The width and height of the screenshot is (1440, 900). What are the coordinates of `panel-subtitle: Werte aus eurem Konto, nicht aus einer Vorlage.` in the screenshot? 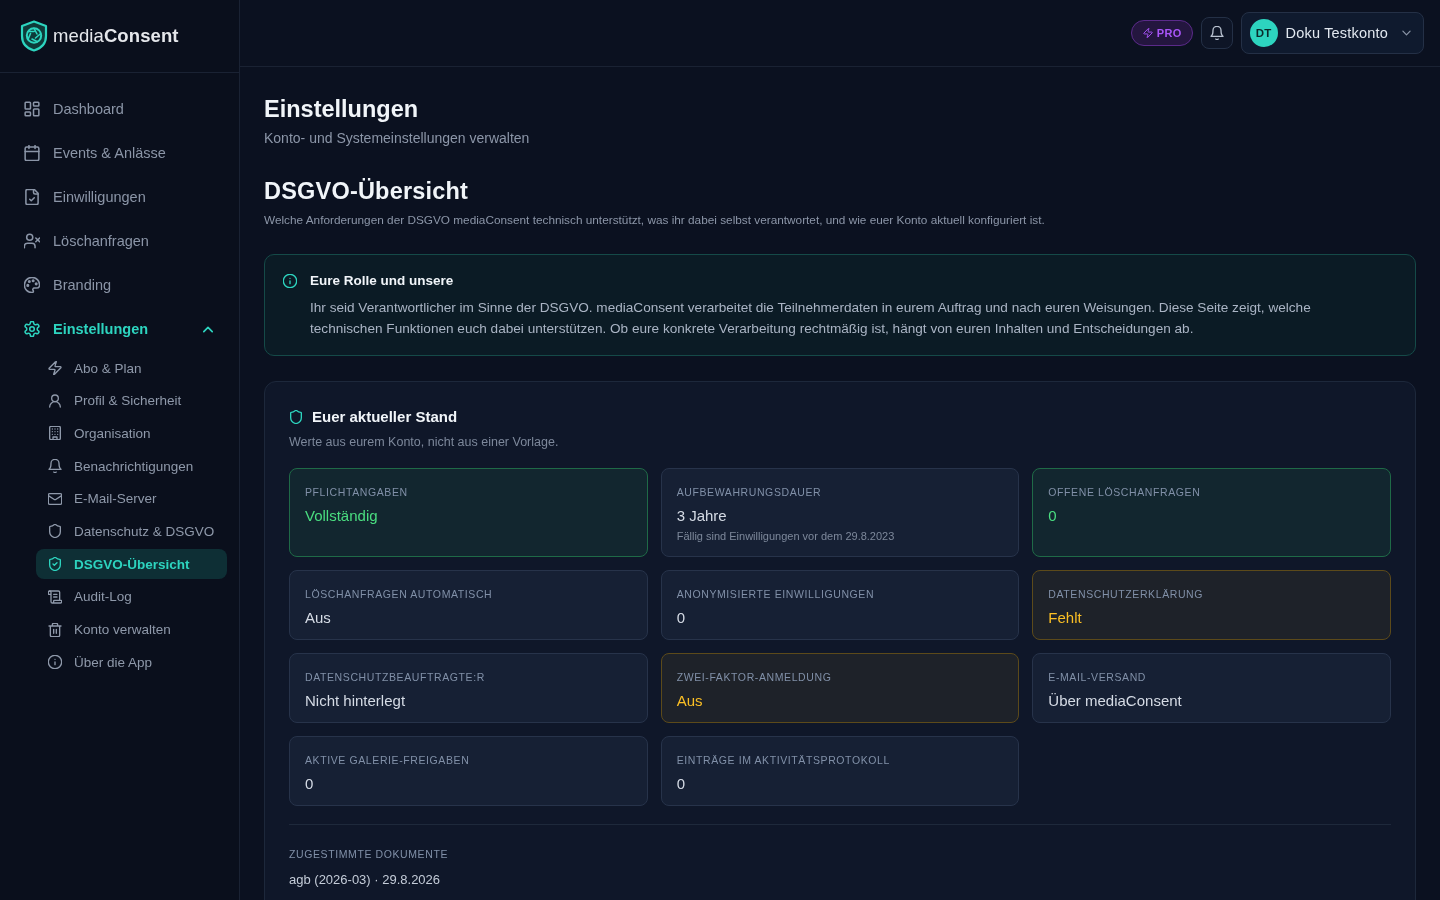 It's located at (424, 442).